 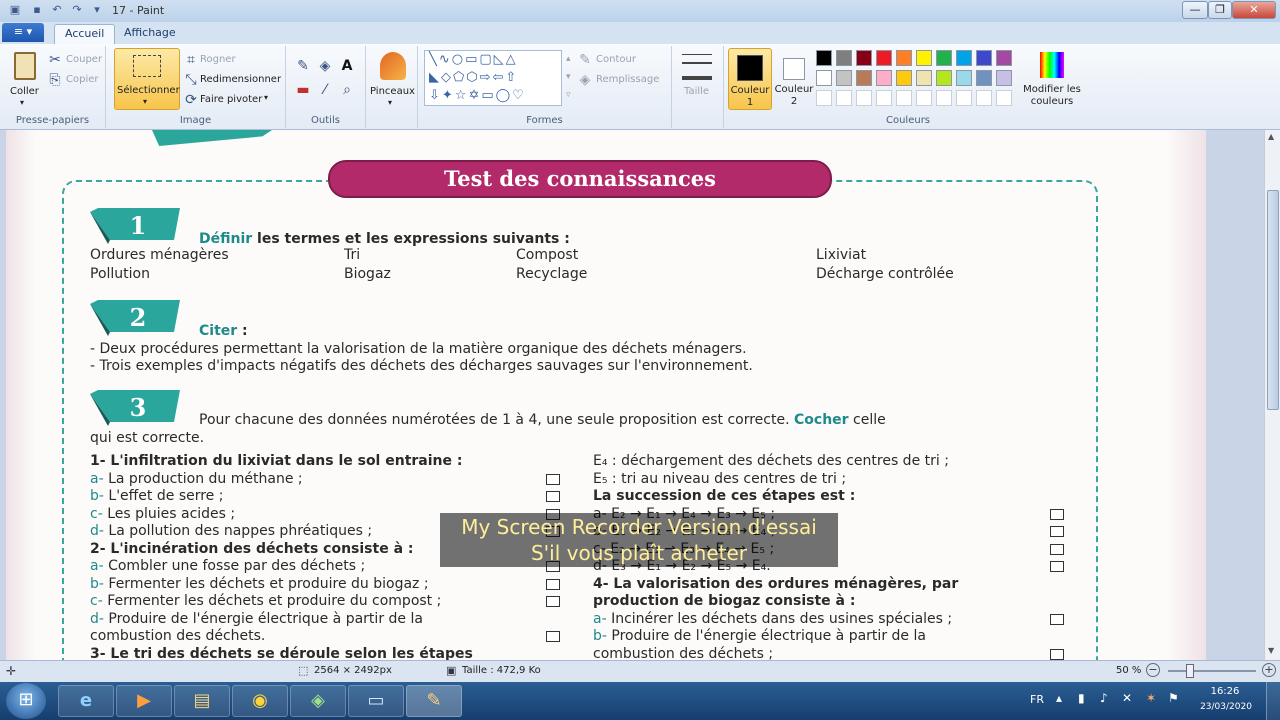 What do you see at coordinates (750, 79) in the screenshot?
I see `color1-button: Couleur 1` at bounding box center [750, 79].